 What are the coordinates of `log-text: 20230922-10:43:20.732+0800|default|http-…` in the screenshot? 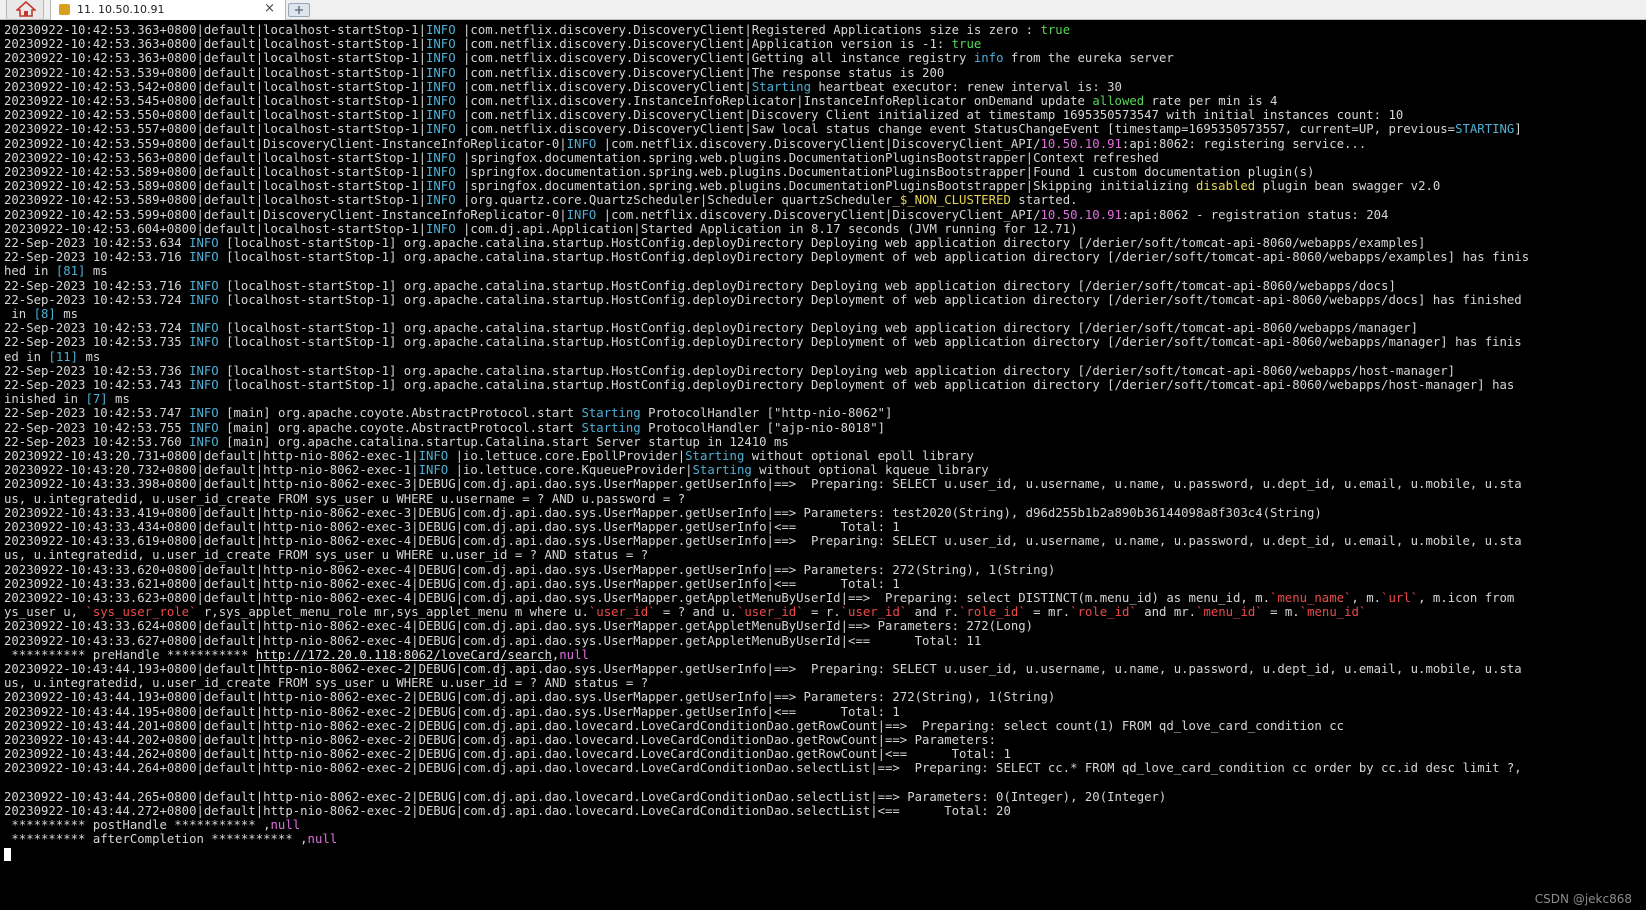 It's located at (211, 470).